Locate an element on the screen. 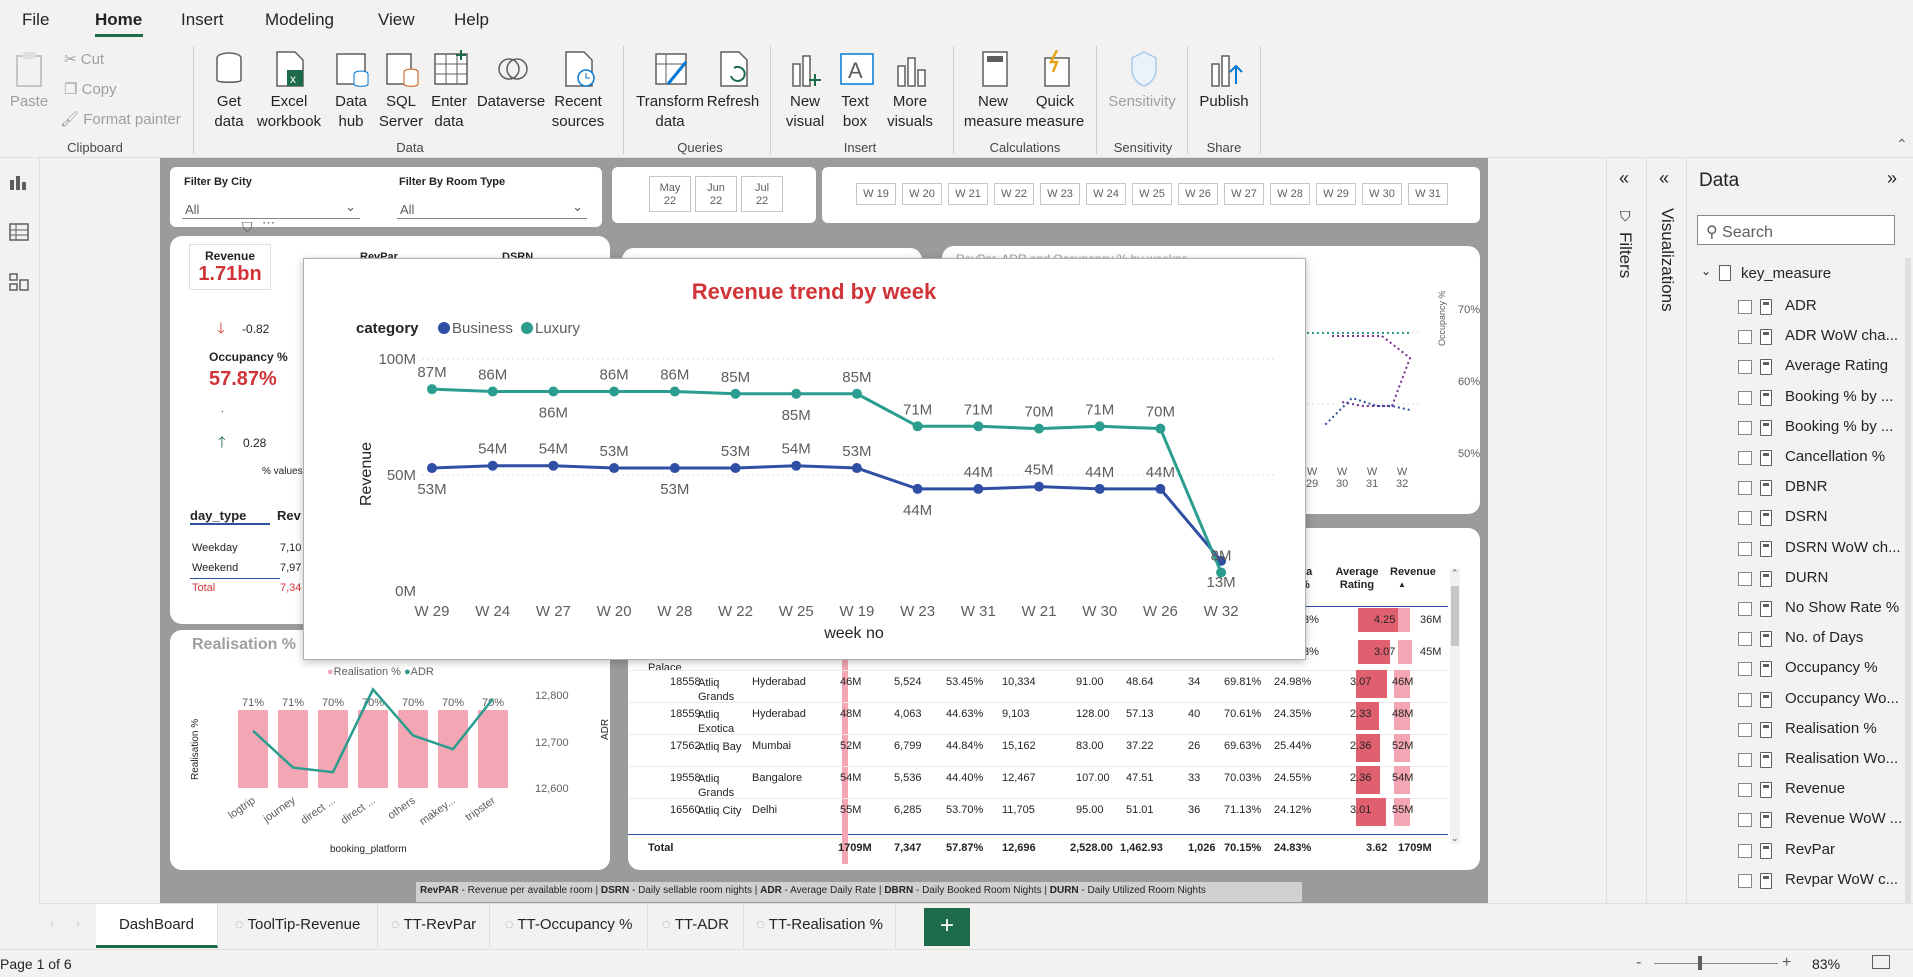  revenue-header: Revenue is located at coordinates (1413, 572).